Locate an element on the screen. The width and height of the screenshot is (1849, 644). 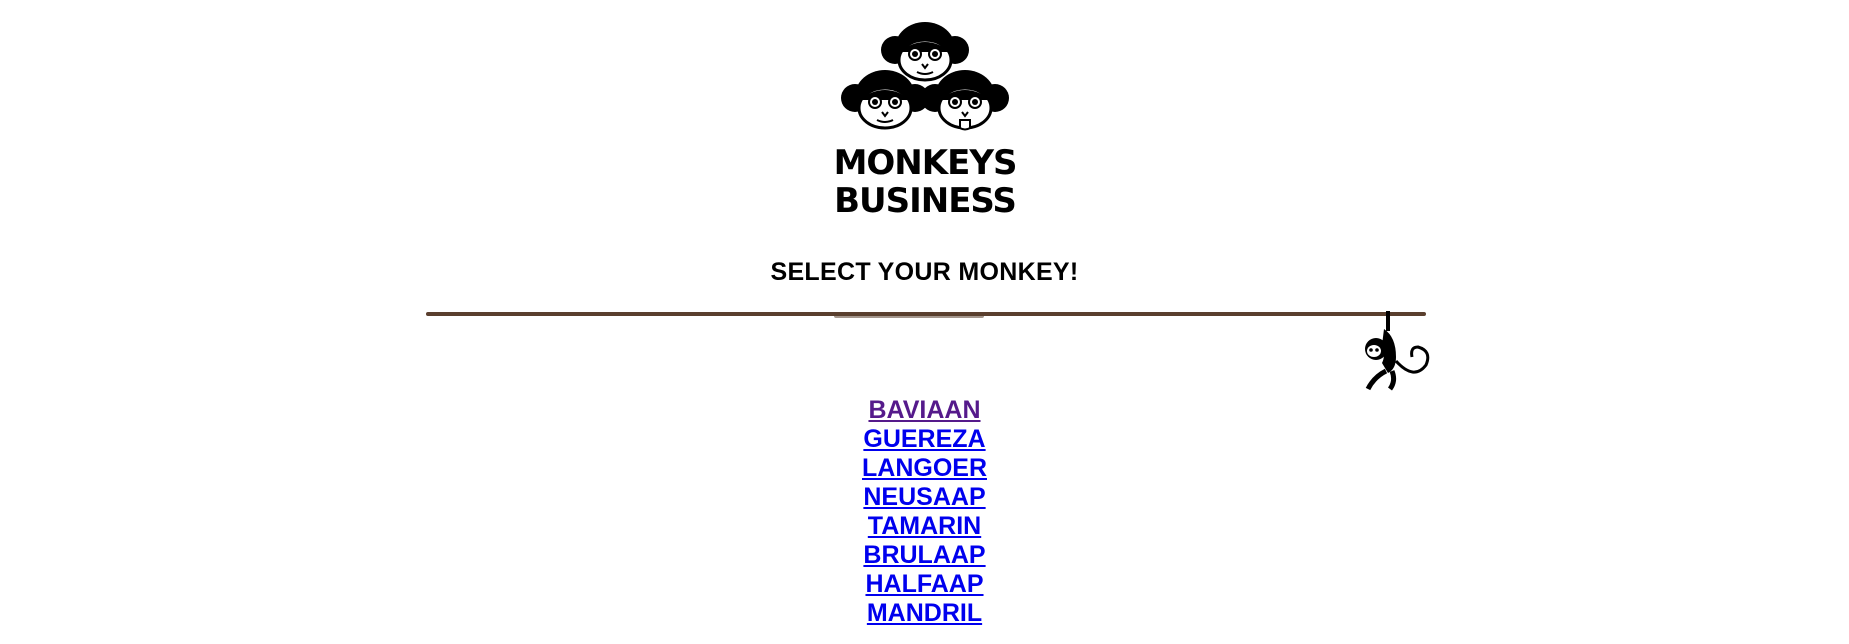
three-monkeys-logo-icon: MONKEYS BUSINESS is located at coordinates (925, 121).